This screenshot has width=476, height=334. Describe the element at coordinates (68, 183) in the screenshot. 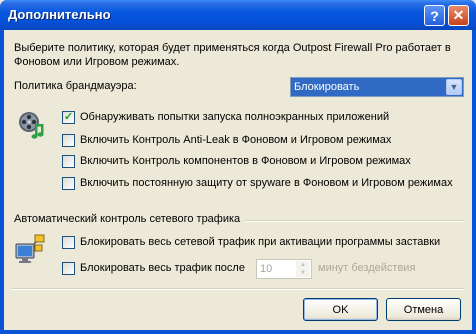

I see `spyware-protection-checkbox` at that location.